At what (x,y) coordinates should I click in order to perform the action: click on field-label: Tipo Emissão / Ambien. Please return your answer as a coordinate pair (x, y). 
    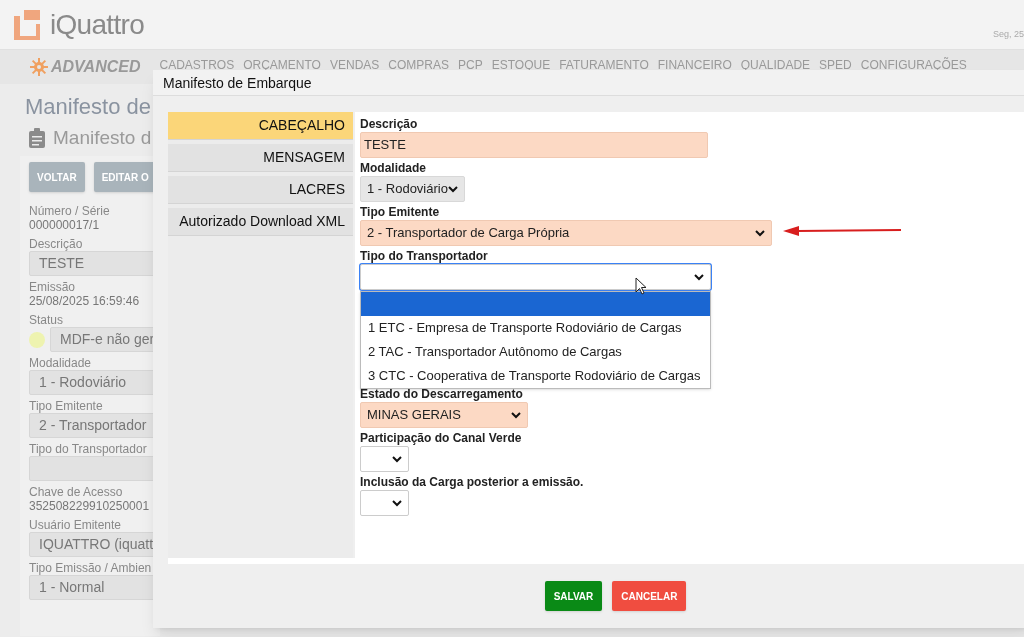
    Looking at the image, I should click on (91, 568).